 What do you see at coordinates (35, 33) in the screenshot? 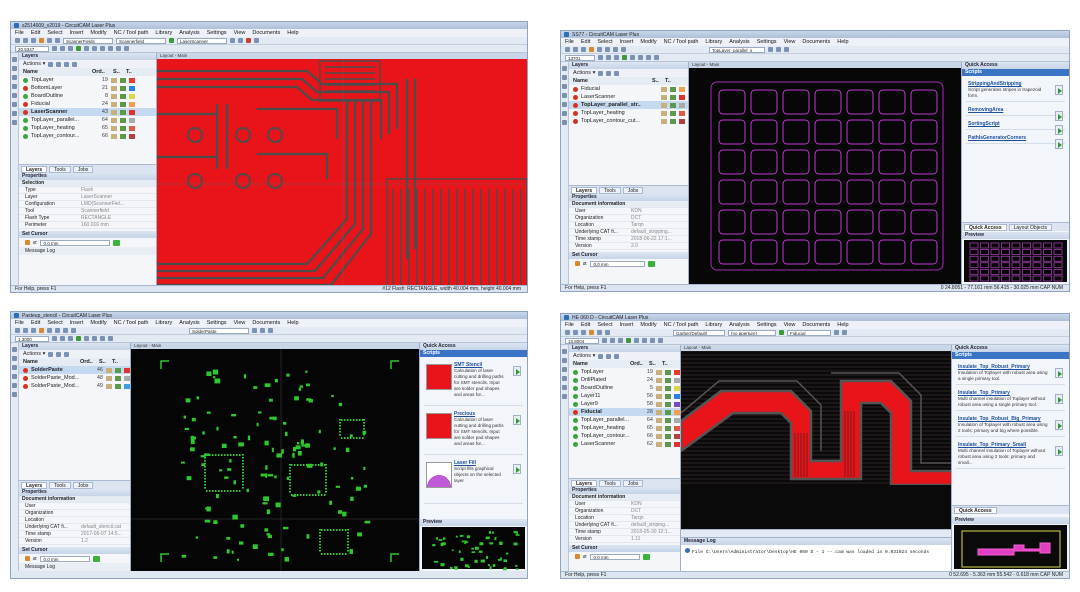
I see `menu-item-edit: Edit` at bounding box center [35, 33].